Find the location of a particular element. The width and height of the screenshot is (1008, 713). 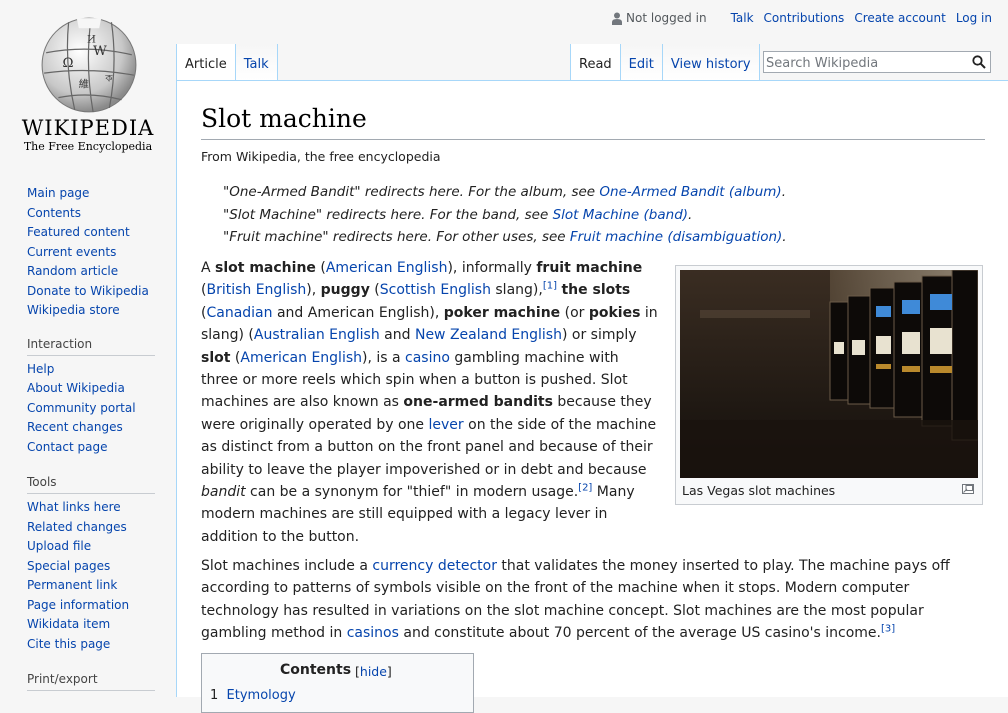

sidebar-item-recent-changes: Recent changes is located at coordinates (75, 427).